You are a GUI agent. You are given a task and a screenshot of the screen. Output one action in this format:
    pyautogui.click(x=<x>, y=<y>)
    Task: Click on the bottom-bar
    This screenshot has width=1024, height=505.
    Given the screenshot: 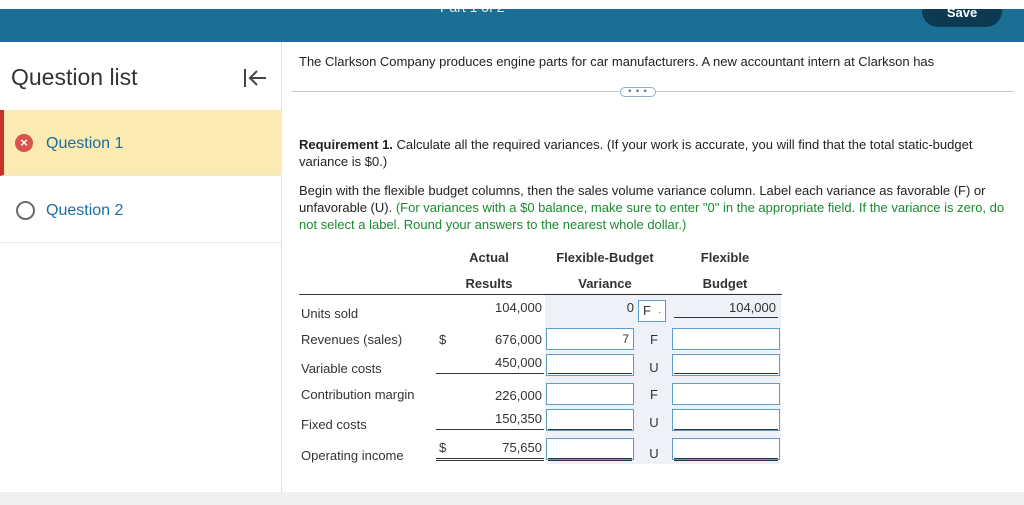 What is the action you would take?
    pyautogui.click(x=512, y=498)
    